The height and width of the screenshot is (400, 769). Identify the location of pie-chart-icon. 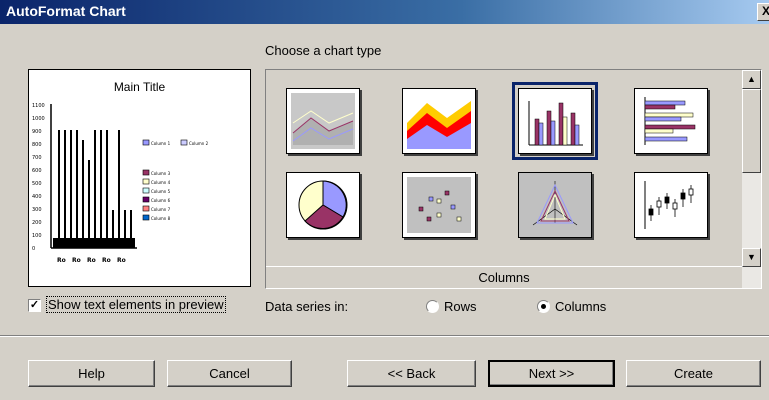
(323, 205).